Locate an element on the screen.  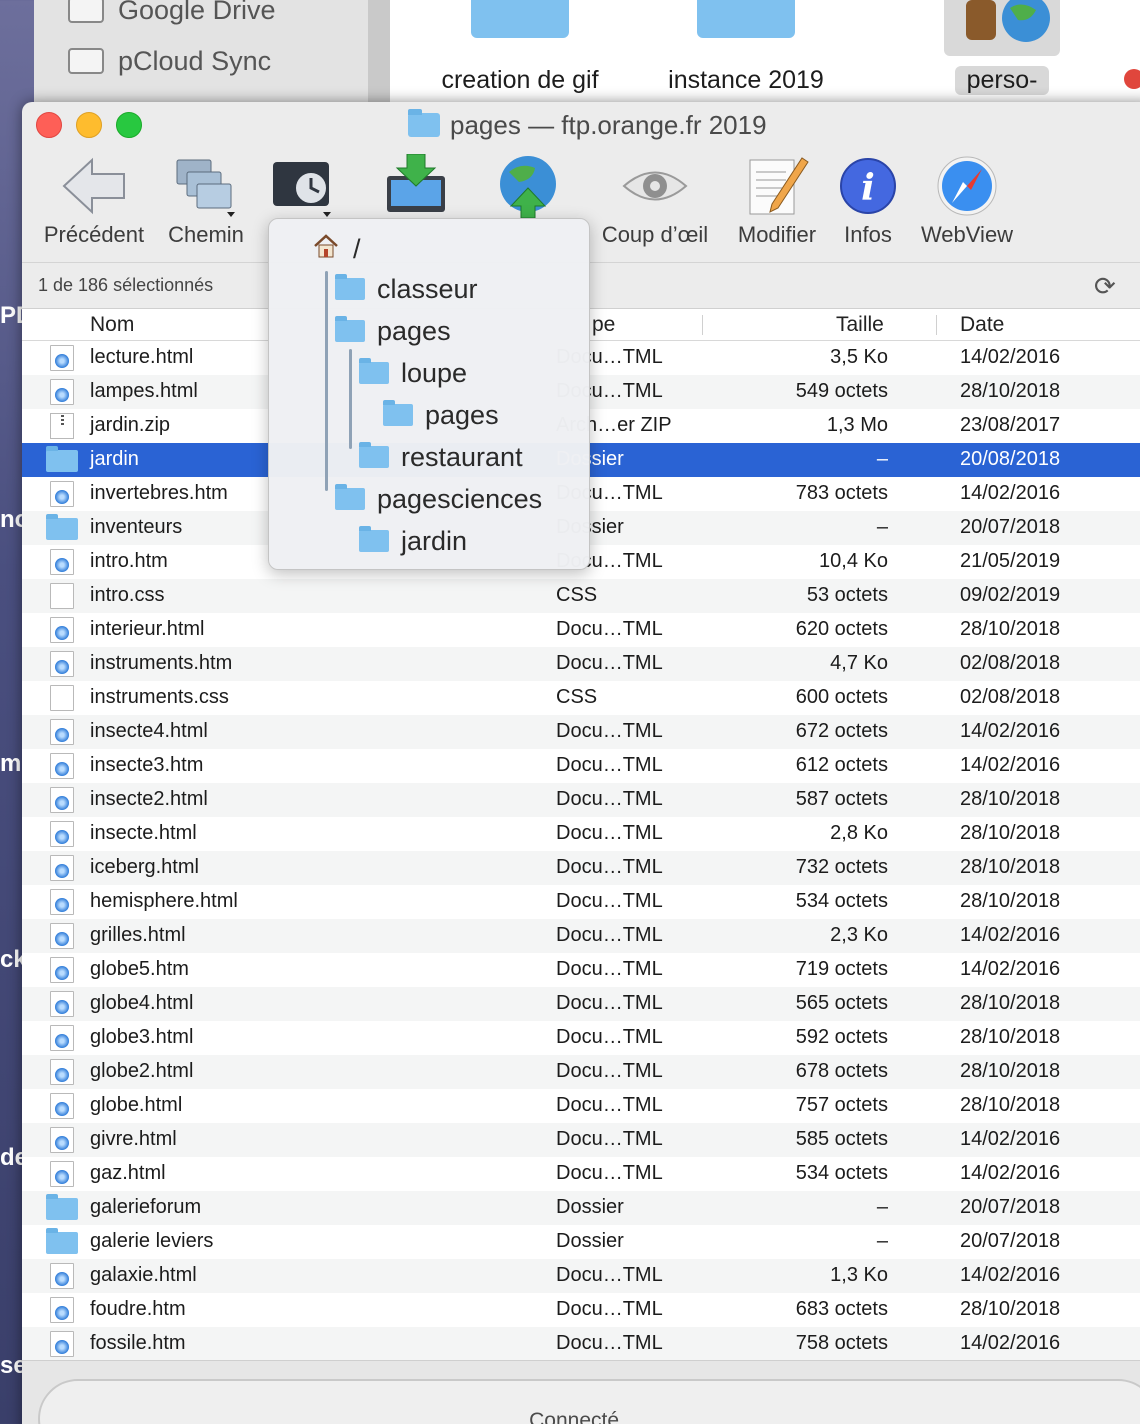
path-item-loupe: loupe is located at coordinates (413, 373).